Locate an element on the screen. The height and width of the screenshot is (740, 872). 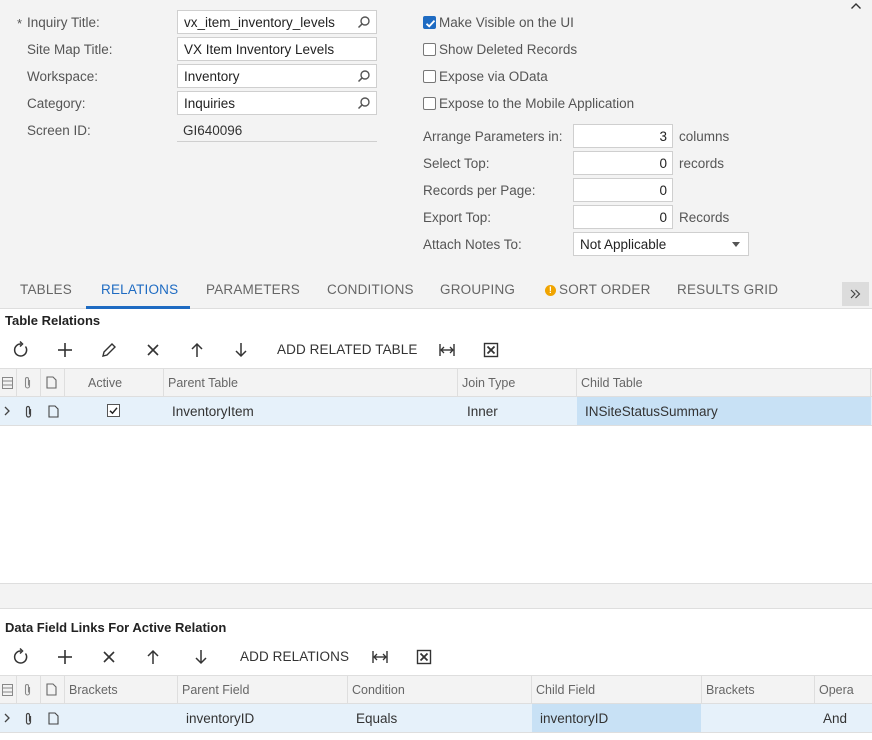
inquiry-title-input: vx_item_inventory_levels is located at coordinates (277, 22).